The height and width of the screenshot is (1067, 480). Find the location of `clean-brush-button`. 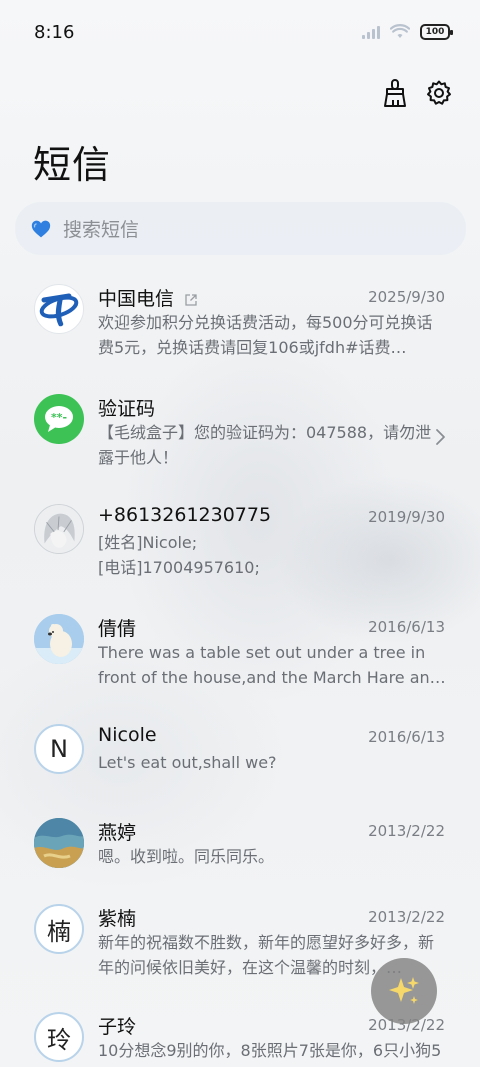

clean-brush-button is located at coordinates (395, 93).